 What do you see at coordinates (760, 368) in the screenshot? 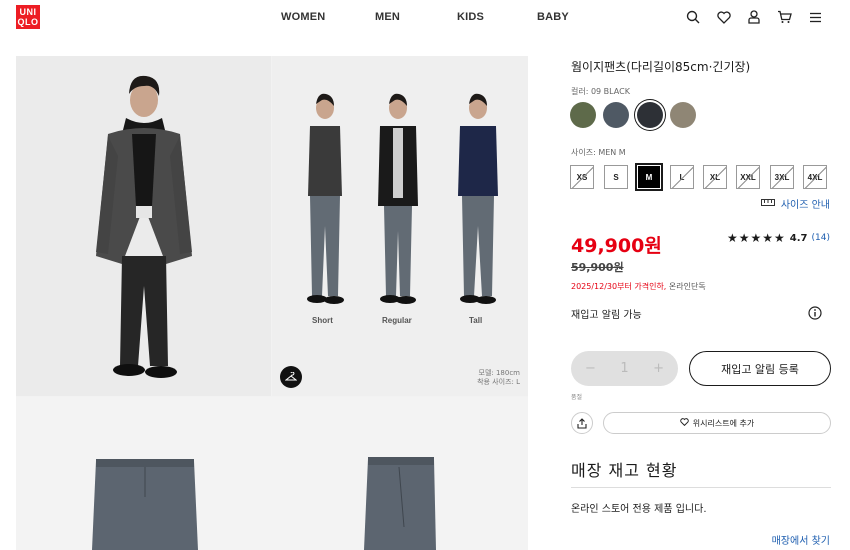
I see `restock-notify-button: 재입고 알림 등록` at bounding box center [760, 368].